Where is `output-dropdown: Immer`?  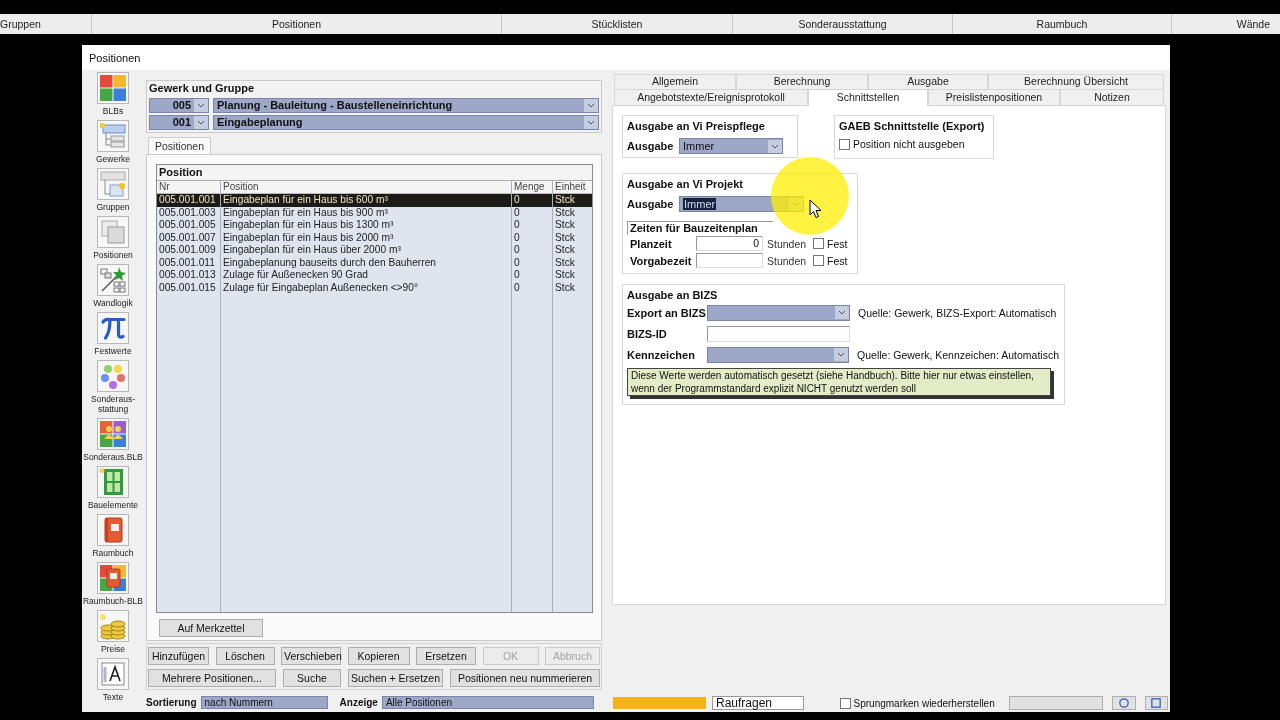
output-dropdown: Immer is located at coordinates (731, 146).